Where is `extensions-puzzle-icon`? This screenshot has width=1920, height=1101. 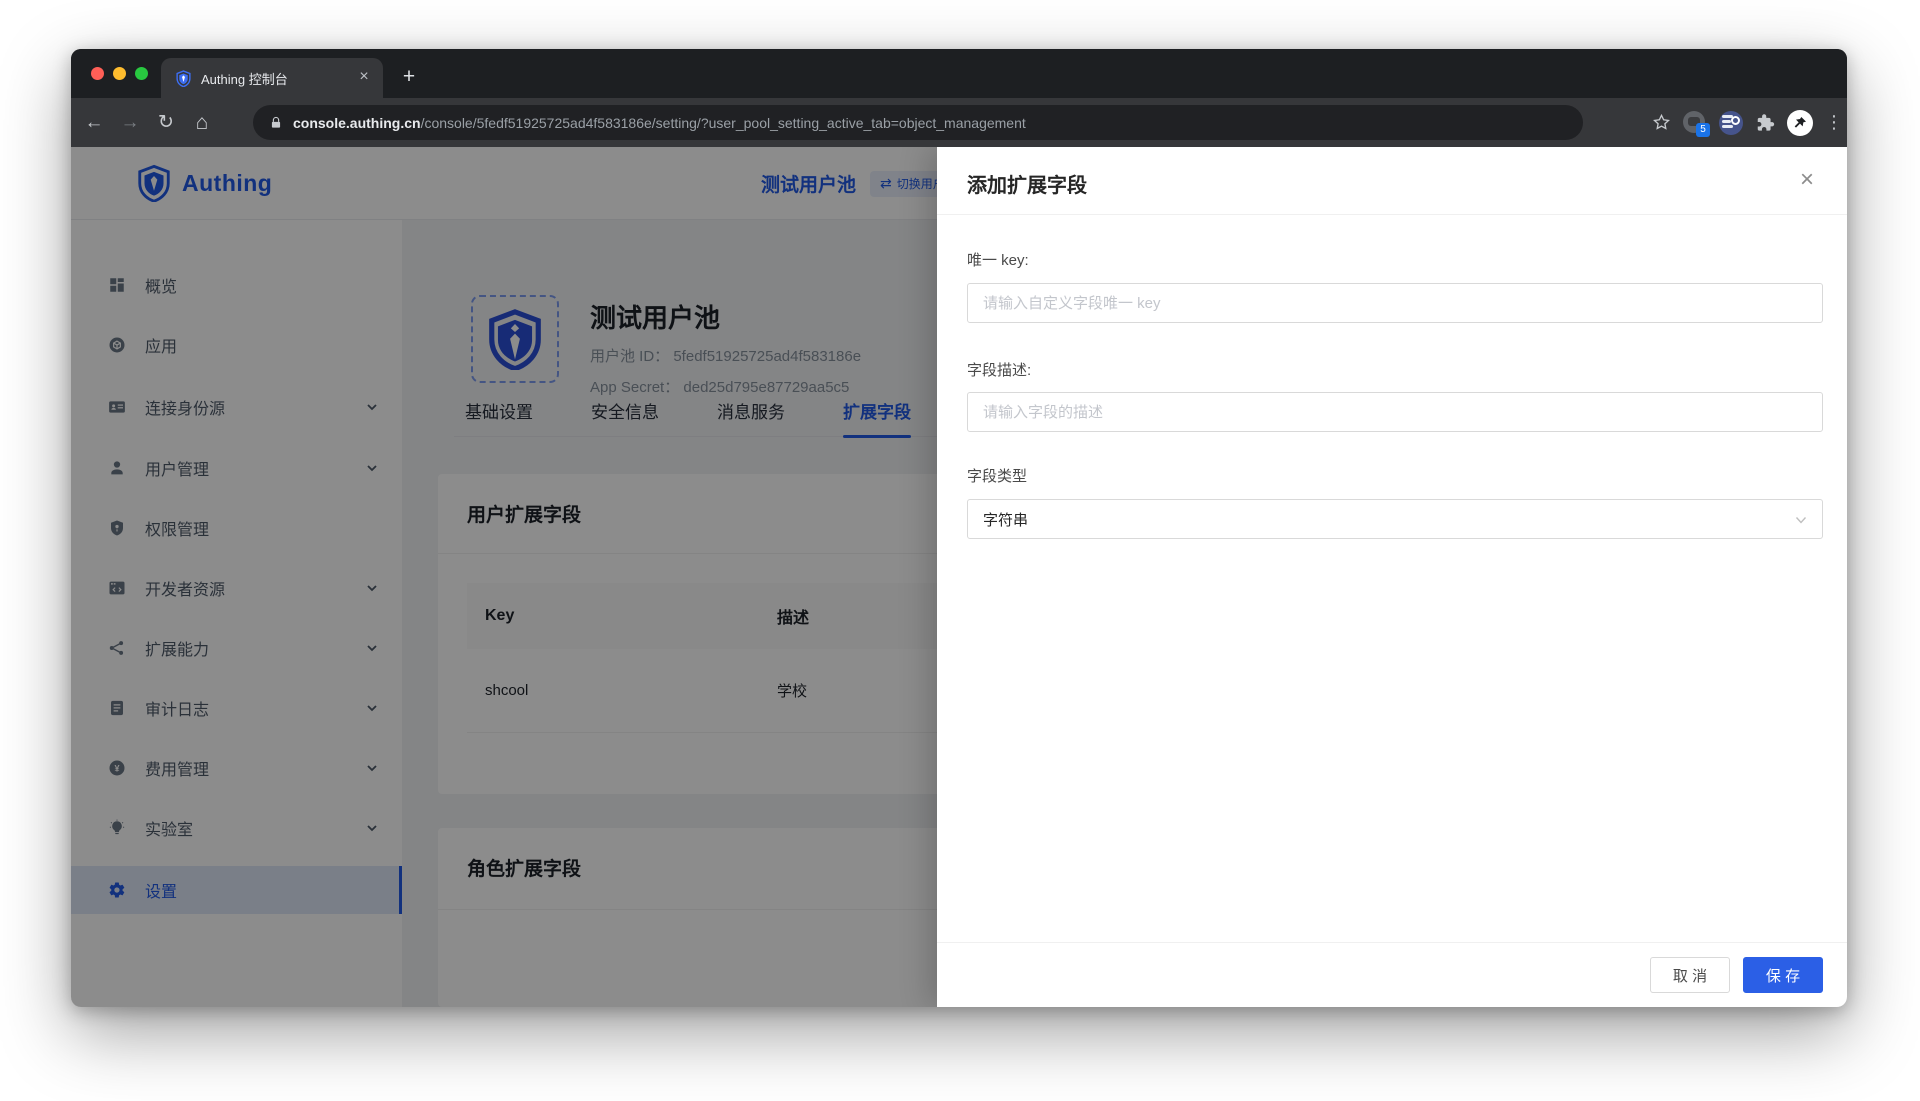 extensions-puzzle-icon is located at coordinates (1765, 123).